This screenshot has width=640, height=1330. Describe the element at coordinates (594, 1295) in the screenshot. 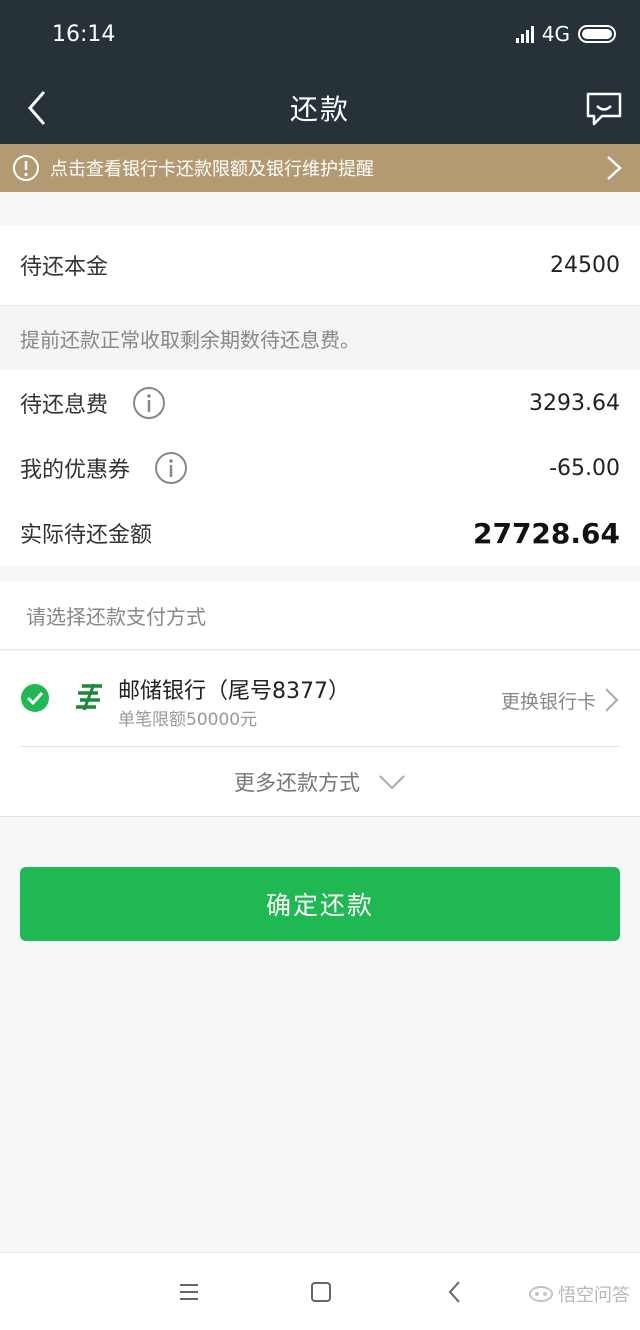

I see `watermark-text: 悟空问答` at that location.